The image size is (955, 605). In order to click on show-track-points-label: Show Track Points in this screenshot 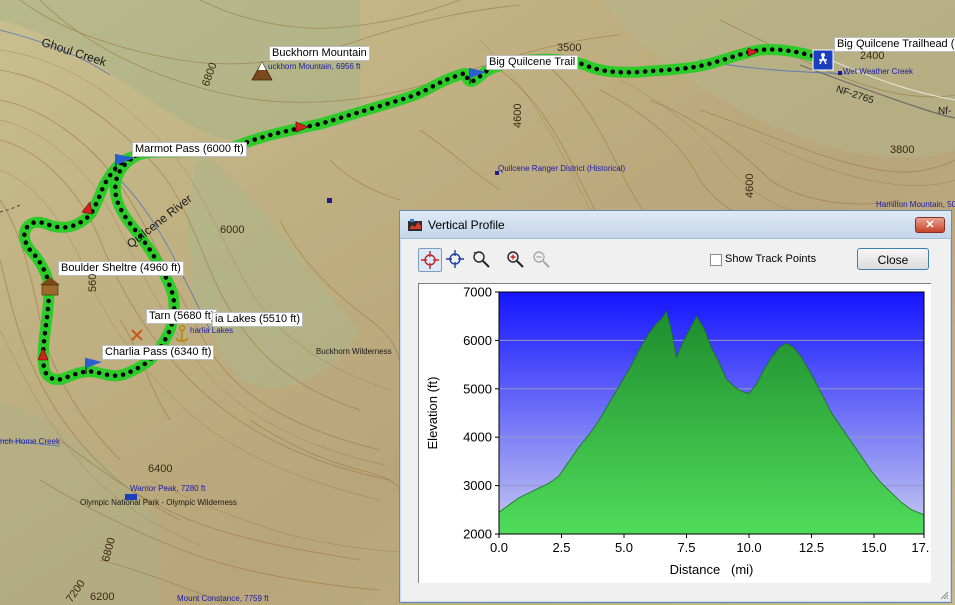, I will do `click(770, 259)`.